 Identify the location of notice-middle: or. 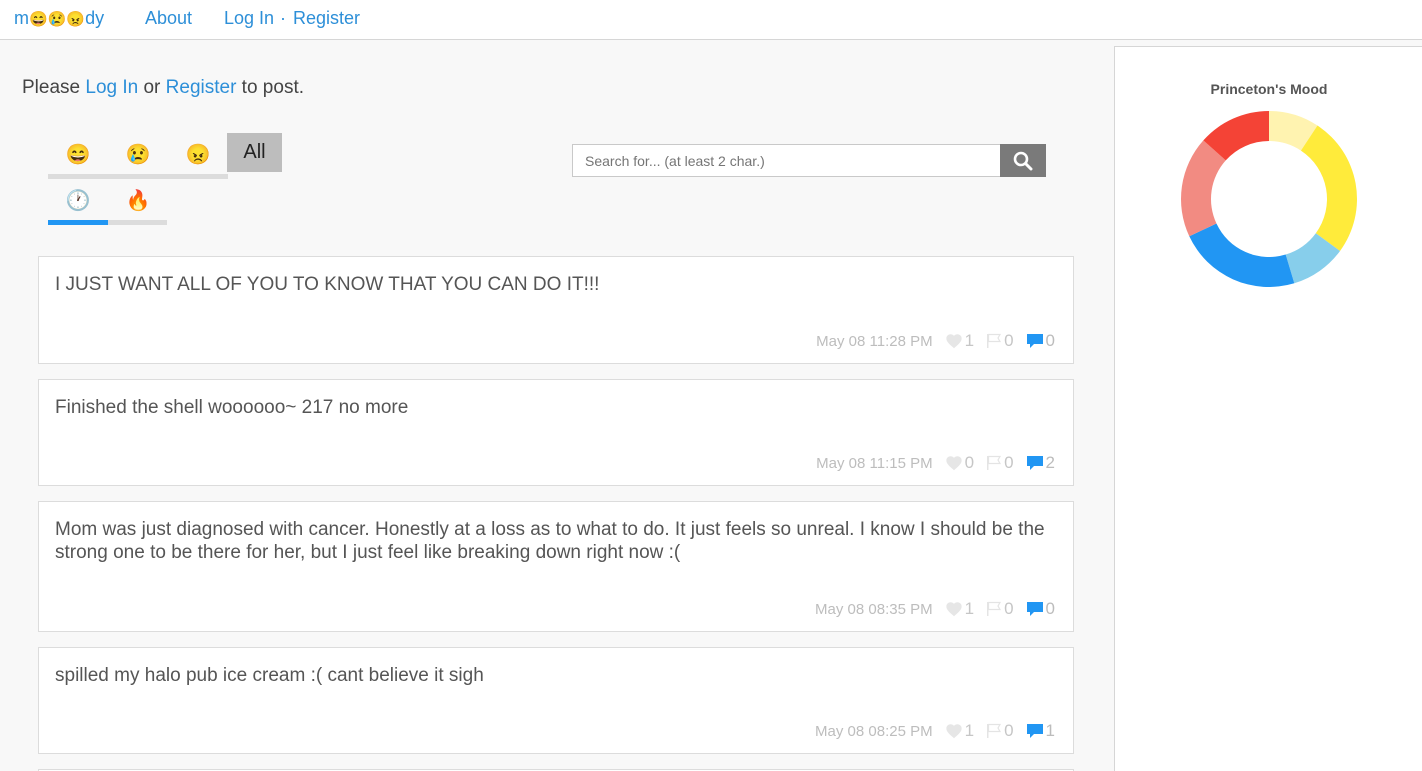
(152, 87).